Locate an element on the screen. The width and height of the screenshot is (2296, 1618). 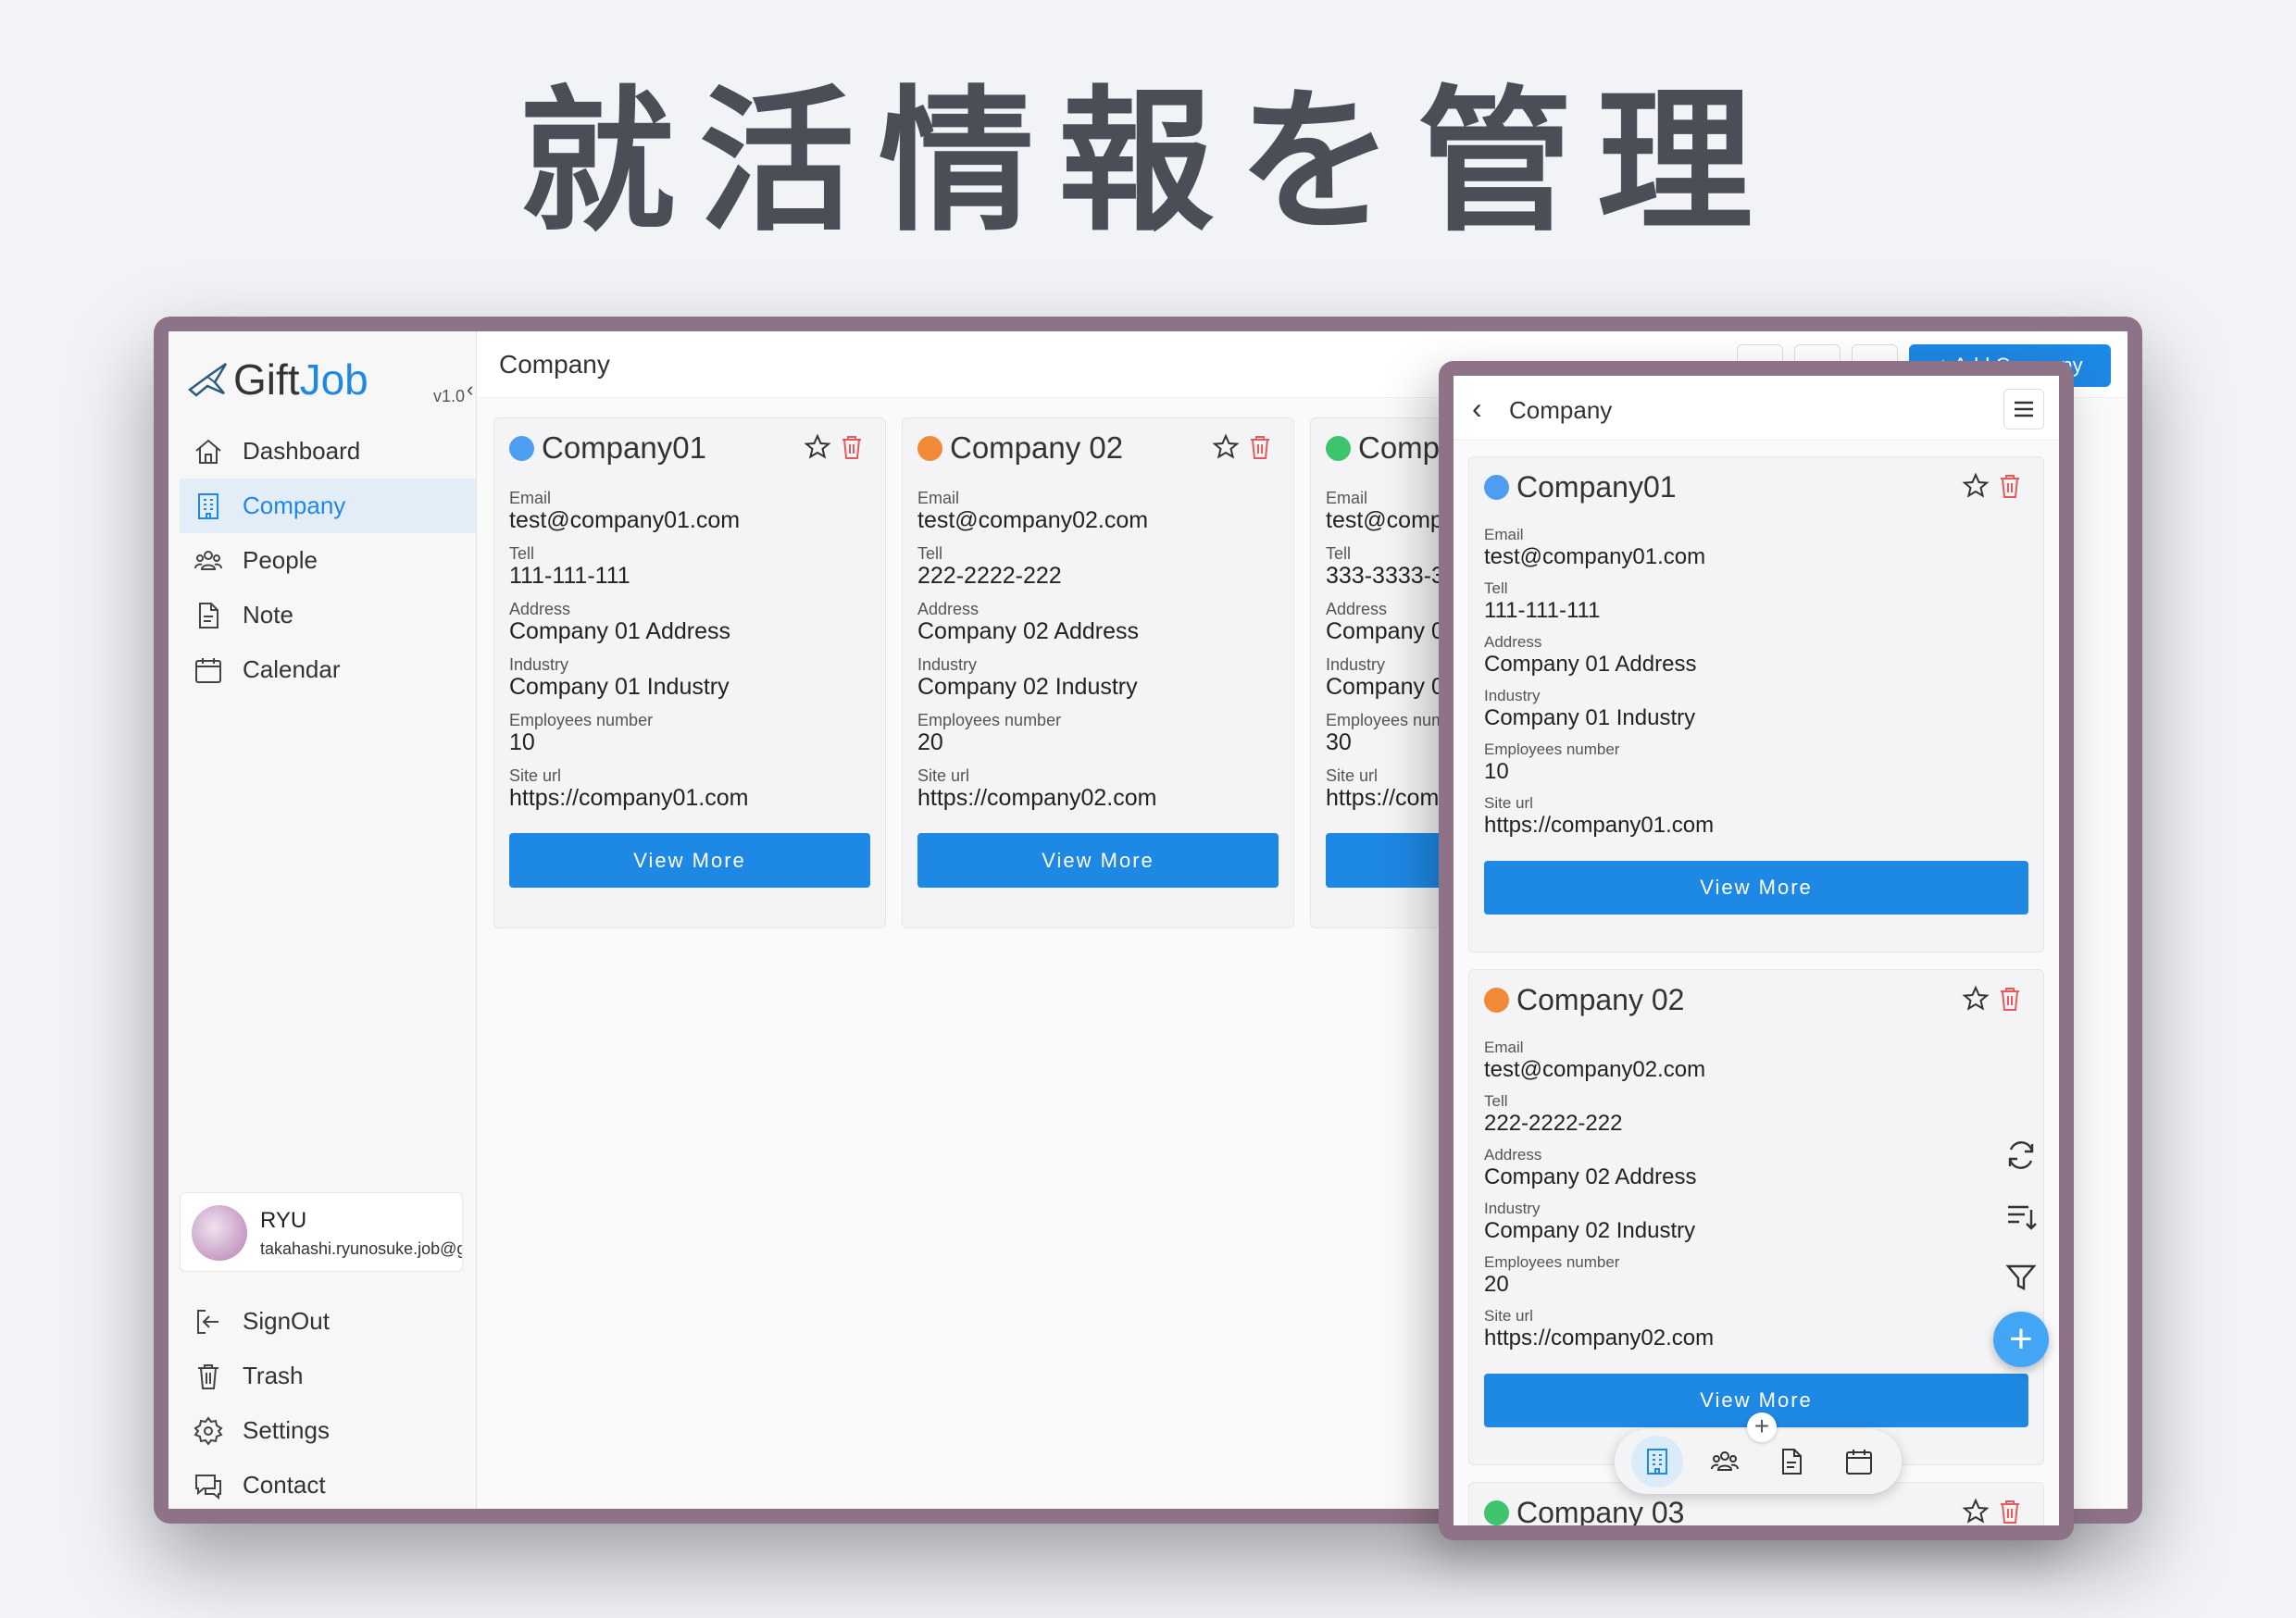
tab-note is located at coordinates (1791, 1461).